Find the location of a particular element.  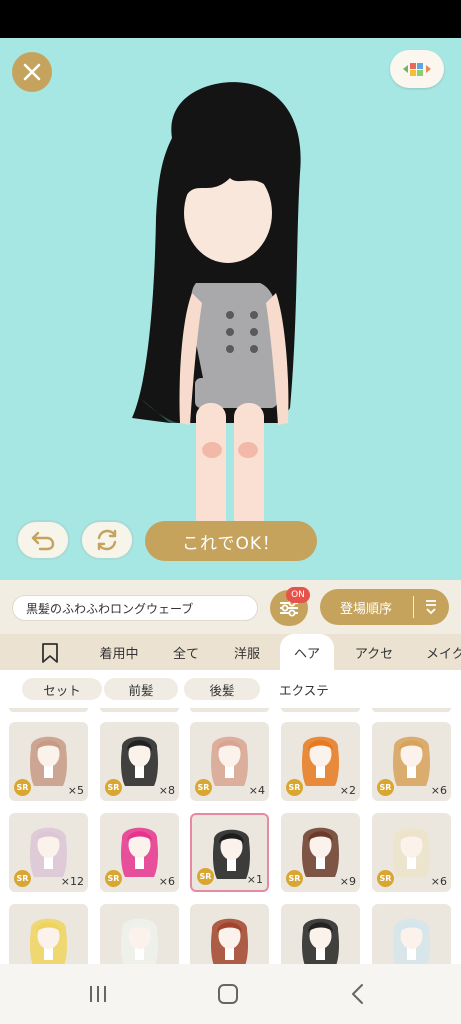

undo-icon is located at coordinates (43, 541).